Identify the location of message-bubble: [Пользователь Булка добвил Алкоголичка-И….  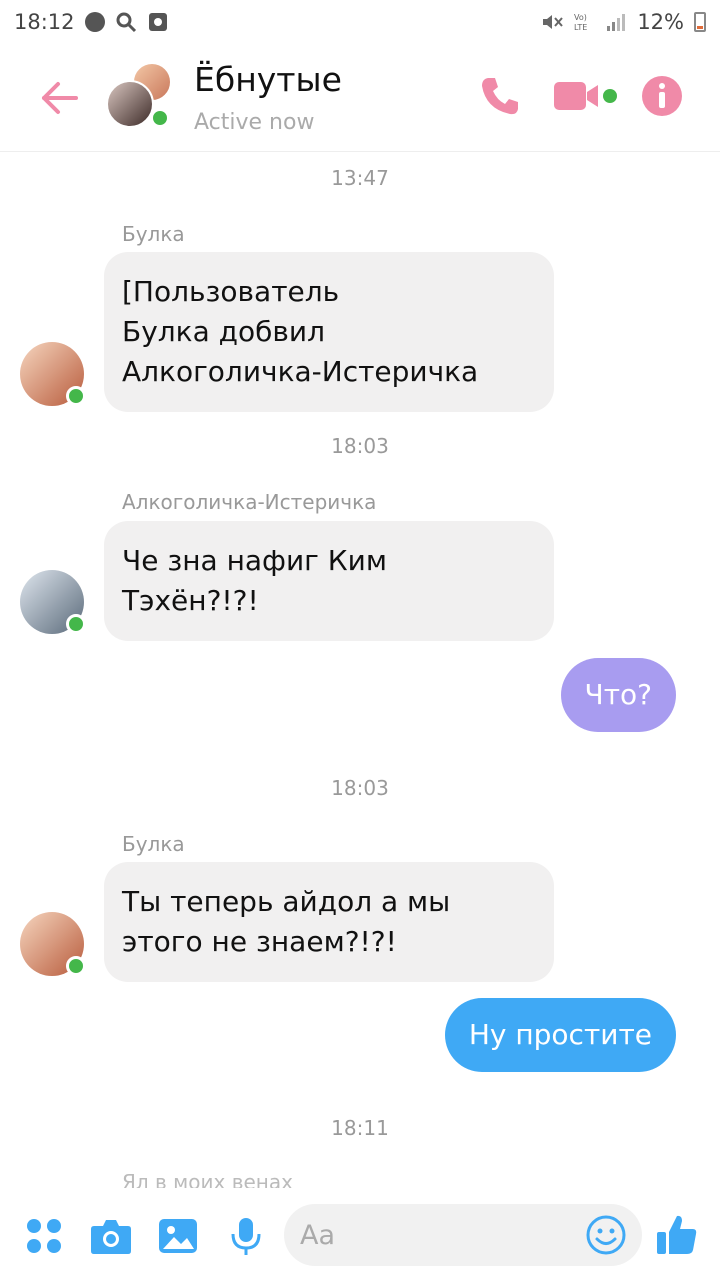
(329, 332).